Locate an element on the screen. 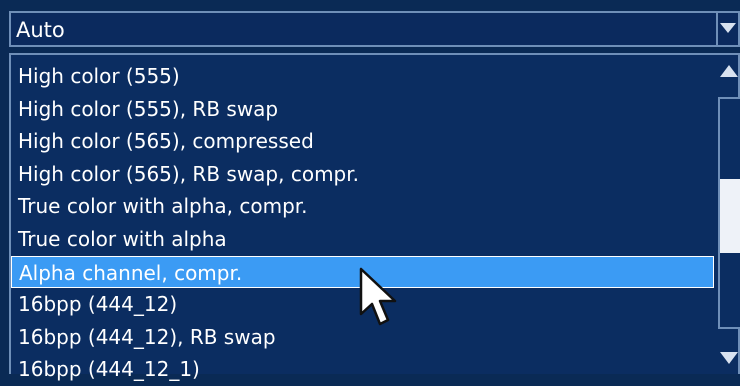 This screenshot has width=740, height=386. scroll-up-arrow-icon is located at coordinates (729, 71).